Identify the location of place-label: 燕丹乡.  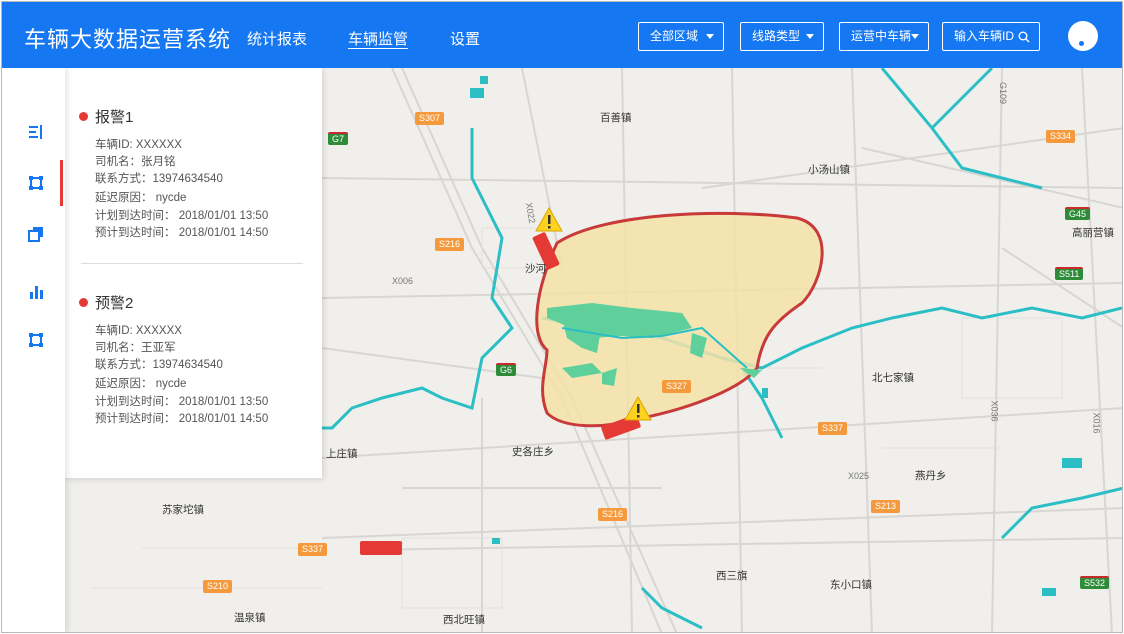
(931, 476).